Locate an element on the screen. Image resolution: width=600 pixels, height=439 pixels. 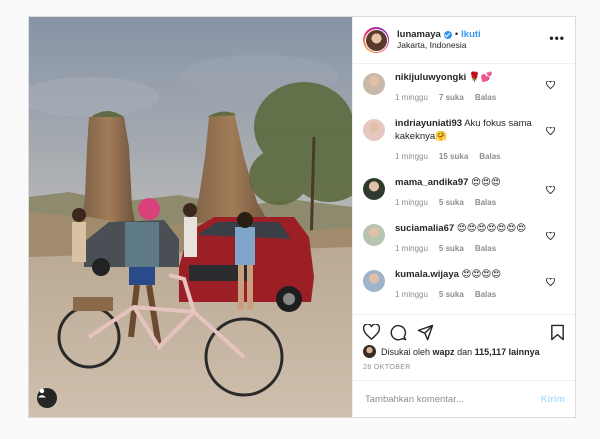
comment-username: kumala.wijaya is located at coordinates (427, 274).